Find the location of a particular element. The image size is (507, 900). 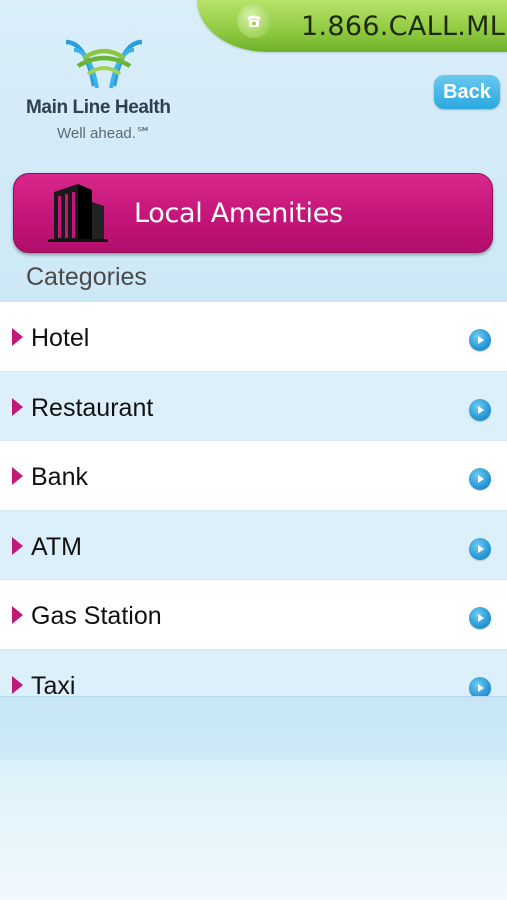

list-item-label: Hotel is located at coordinates (60, 338).